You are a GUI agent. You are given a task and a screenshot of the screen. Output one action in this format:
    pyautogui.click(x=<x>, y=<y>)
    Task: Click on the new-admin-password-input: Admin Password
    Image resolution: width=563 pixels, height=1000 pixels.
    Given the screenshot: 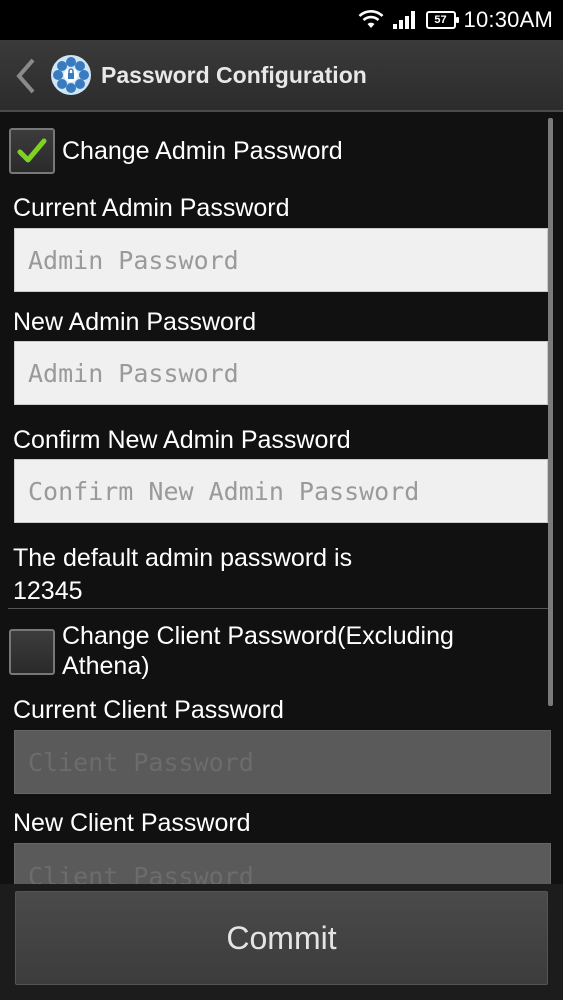 What is the action you would take?
    pyautogui.click(x=281, y=373)
    